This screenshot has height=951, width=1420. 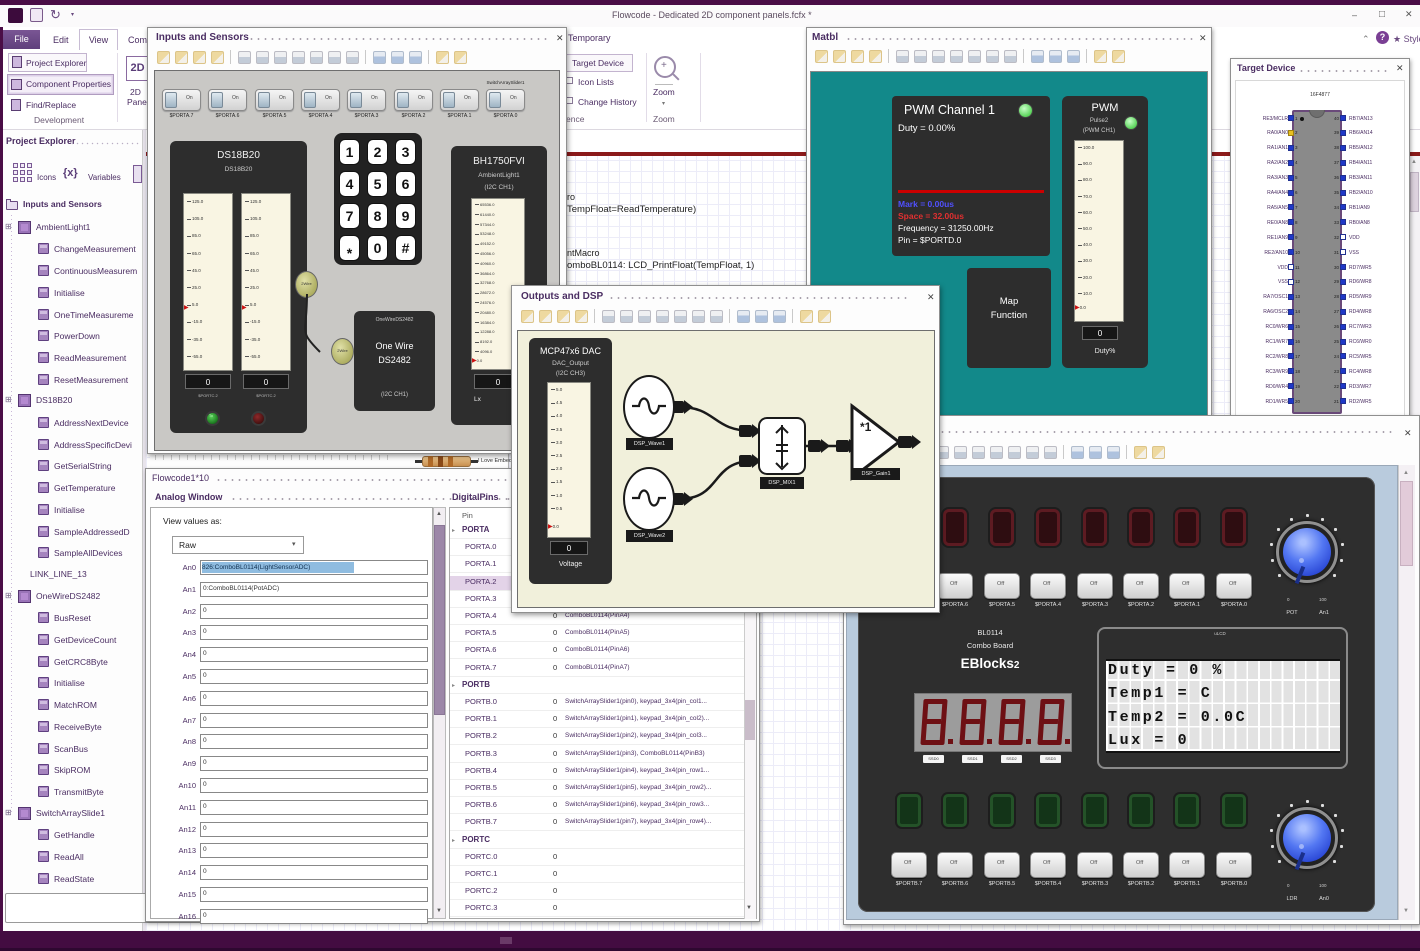 What do you see at coordinates (866, 427) in the screenshot?
I see `svg-text: *1` at bounding box center [866, 427].